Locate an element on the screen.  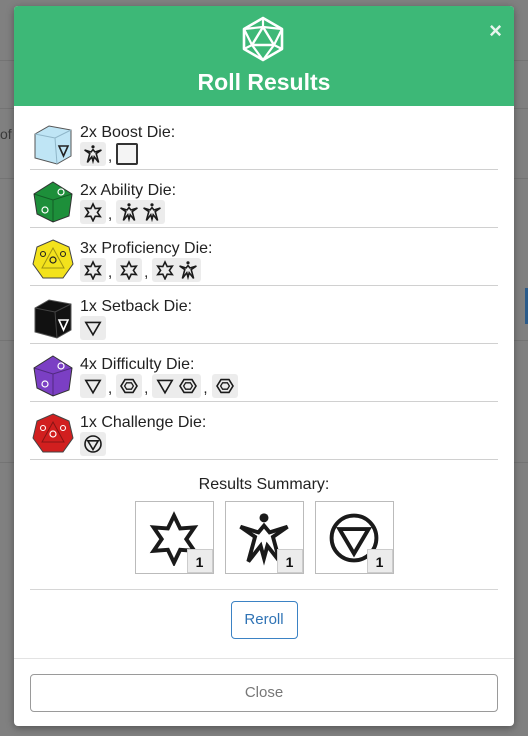
difficulty-die-icon is located at coordinates (53, 376).